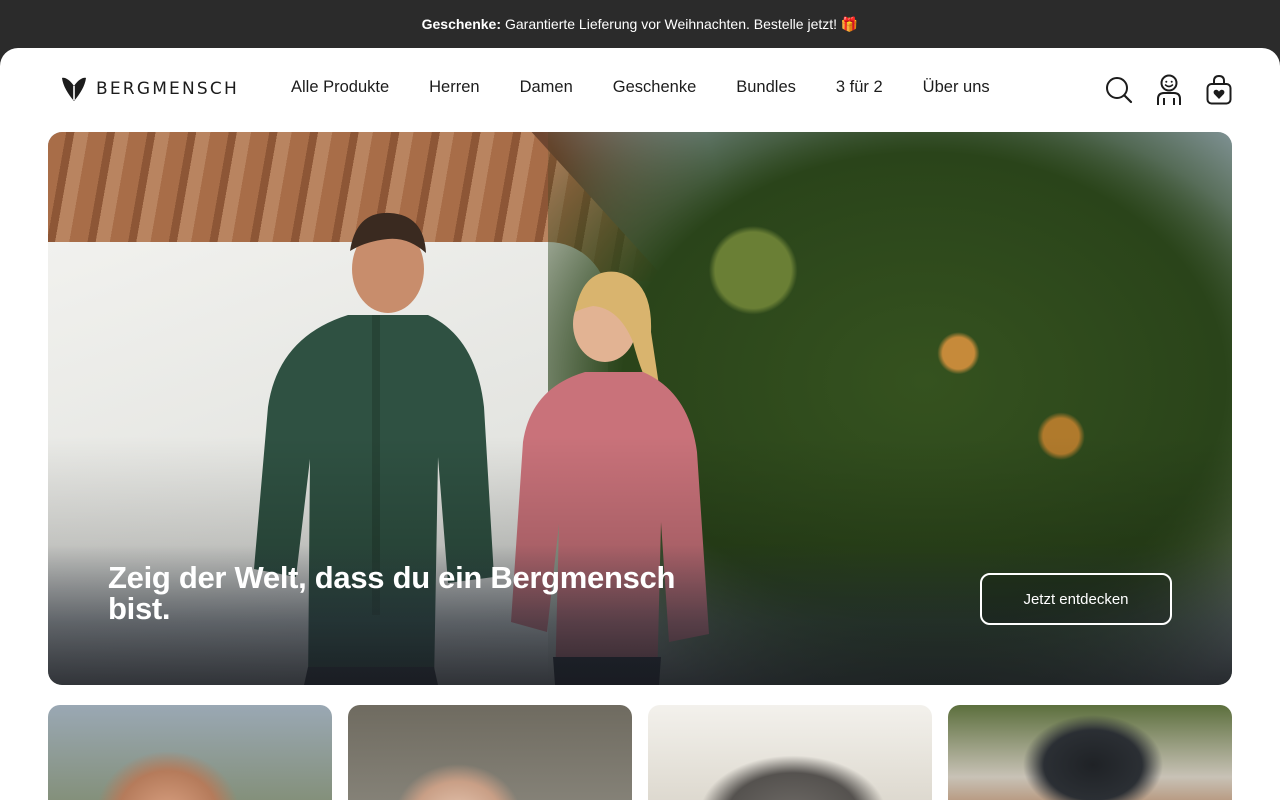 Image resolution: width=1280 pixels, height=800 pixels. Describe the element at coordinates (461, 24) in the screenshot. I see `announcement-bold: Geschenke:` at that location.